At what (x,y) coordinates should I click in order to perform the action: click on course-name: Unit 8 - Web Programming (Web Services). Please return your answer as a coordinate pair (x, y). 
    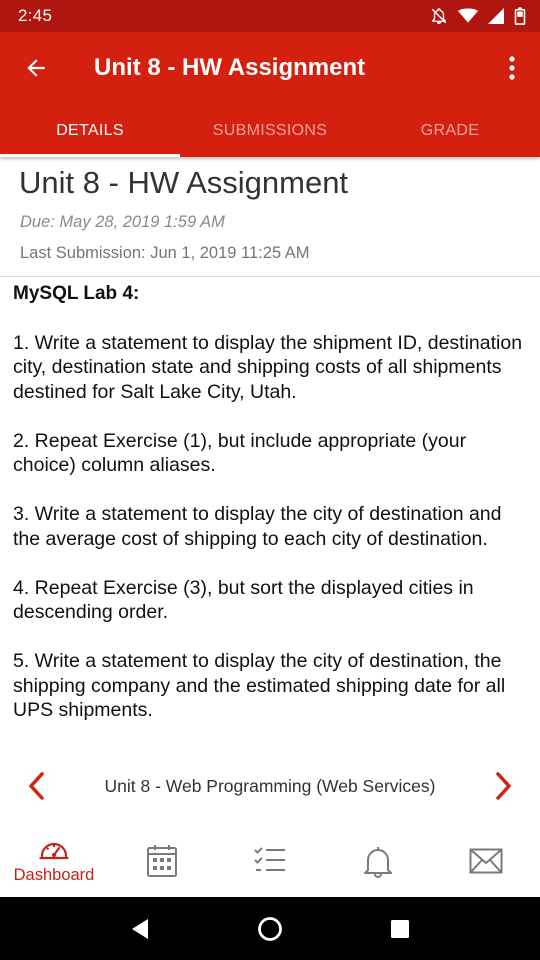
    Looking at the image, I should click on (270, 785).